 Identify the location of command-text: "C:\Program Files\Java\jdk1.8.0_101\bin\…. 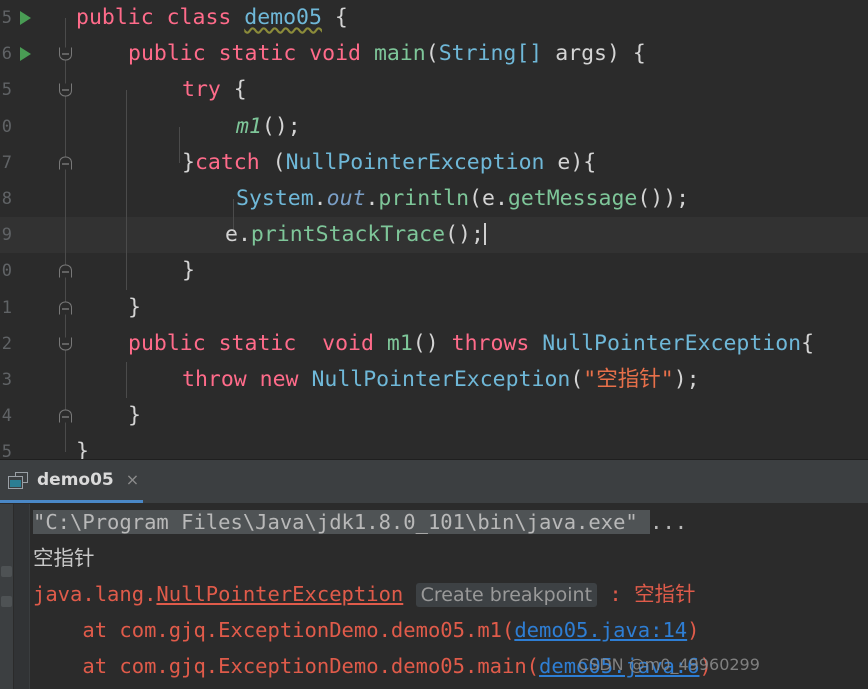
(342, 522).